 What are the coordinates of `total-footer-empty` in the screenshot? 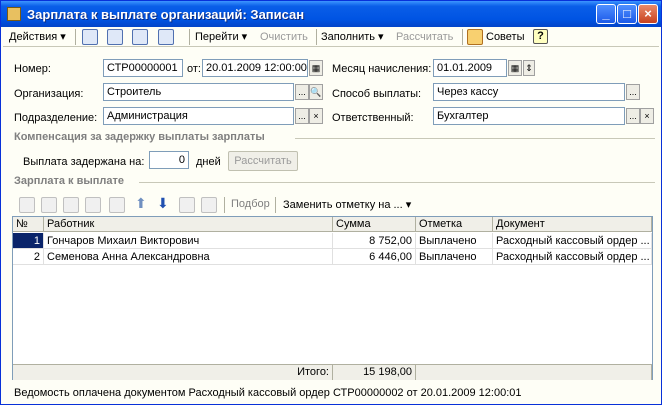 It's located at (534, 372).